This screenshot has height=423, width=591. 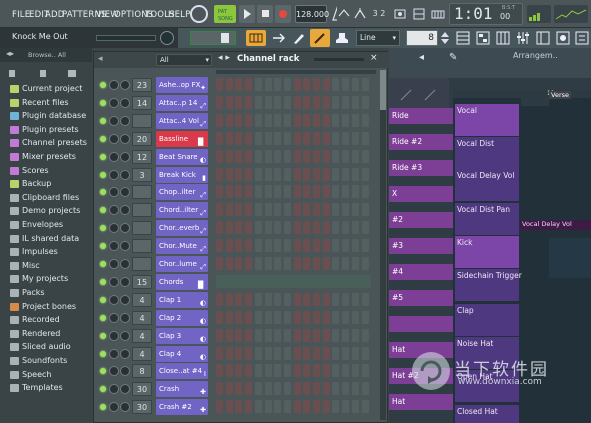 What do you see at coordinates (100, 59) in the screenshot?
I see `rack-menu-arrow-icon: ◂` at bounding box center [100, 59].